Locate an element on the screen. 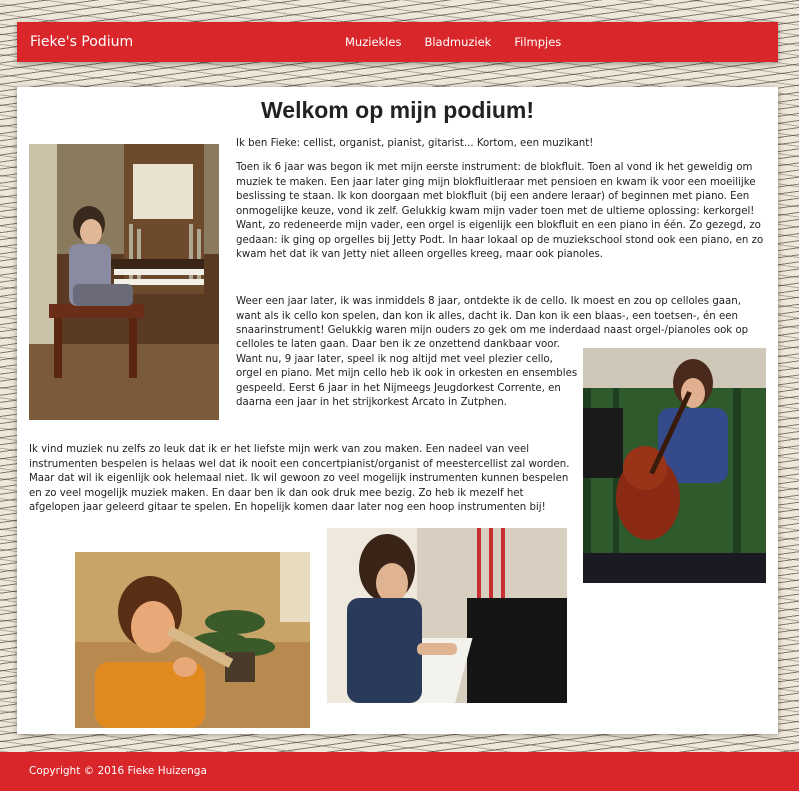 The image size is (799, 791). nav-link-muziekles: Muziekles is located at coordinates (373, 42).